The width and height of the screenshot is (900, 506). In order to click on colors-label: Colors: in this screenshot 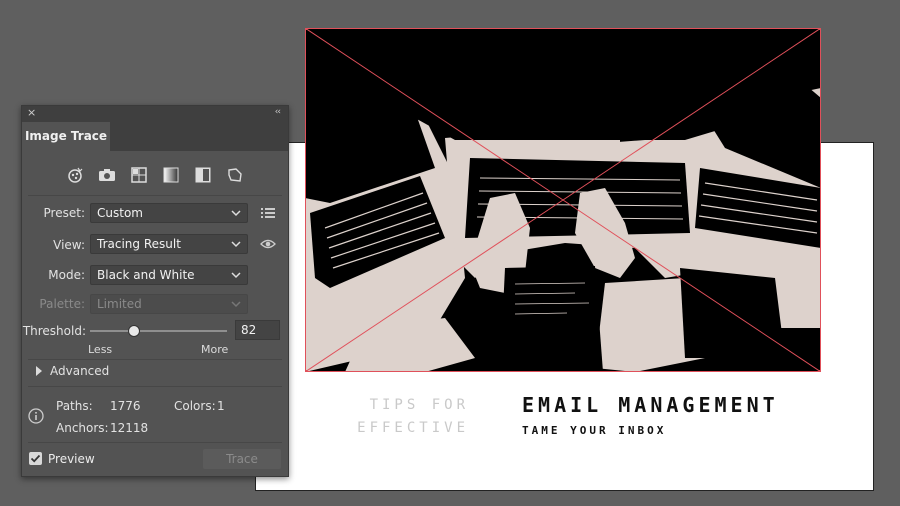, I will do `click(195, 406)`.